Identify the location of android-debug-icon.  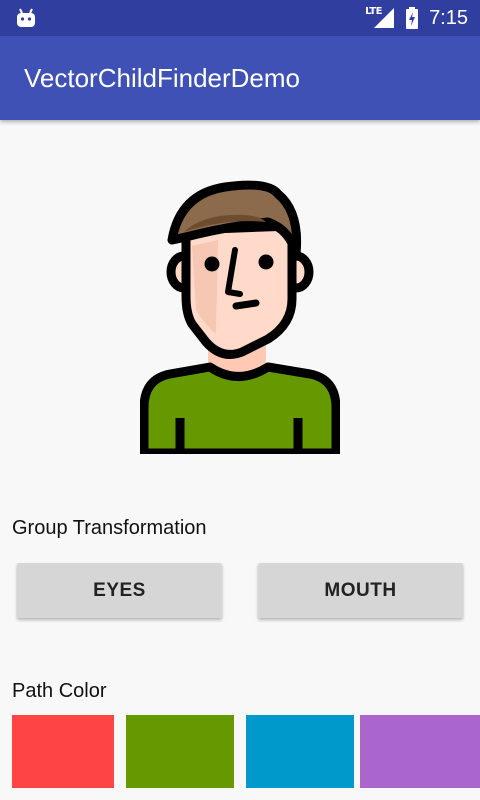
(26, 17).